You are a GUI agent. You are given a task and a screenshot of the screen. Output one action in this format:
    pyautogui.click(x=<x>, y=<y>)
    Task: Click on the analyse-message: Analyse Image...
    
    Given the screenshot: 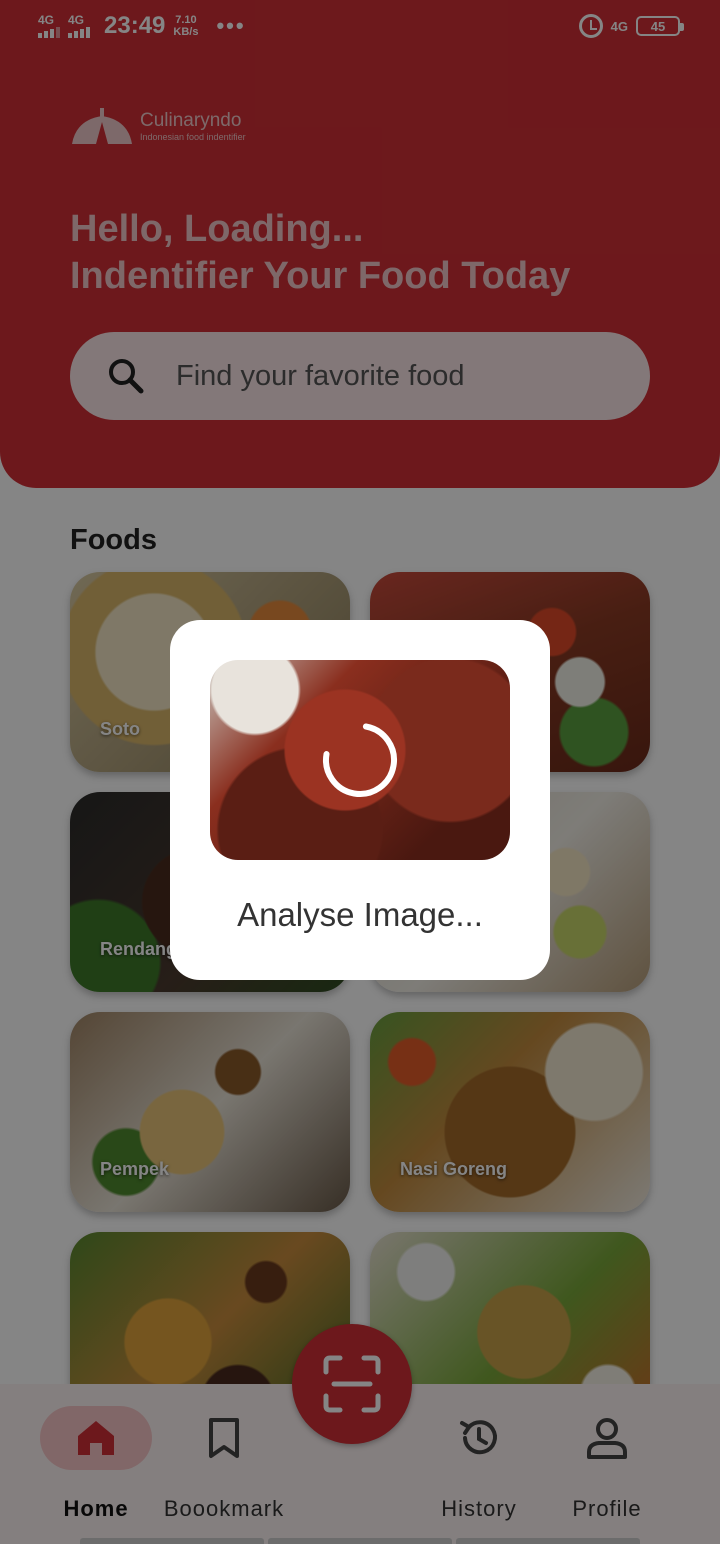 What is the action you would take?
    pyautogui.click(x=360, y=914)
    